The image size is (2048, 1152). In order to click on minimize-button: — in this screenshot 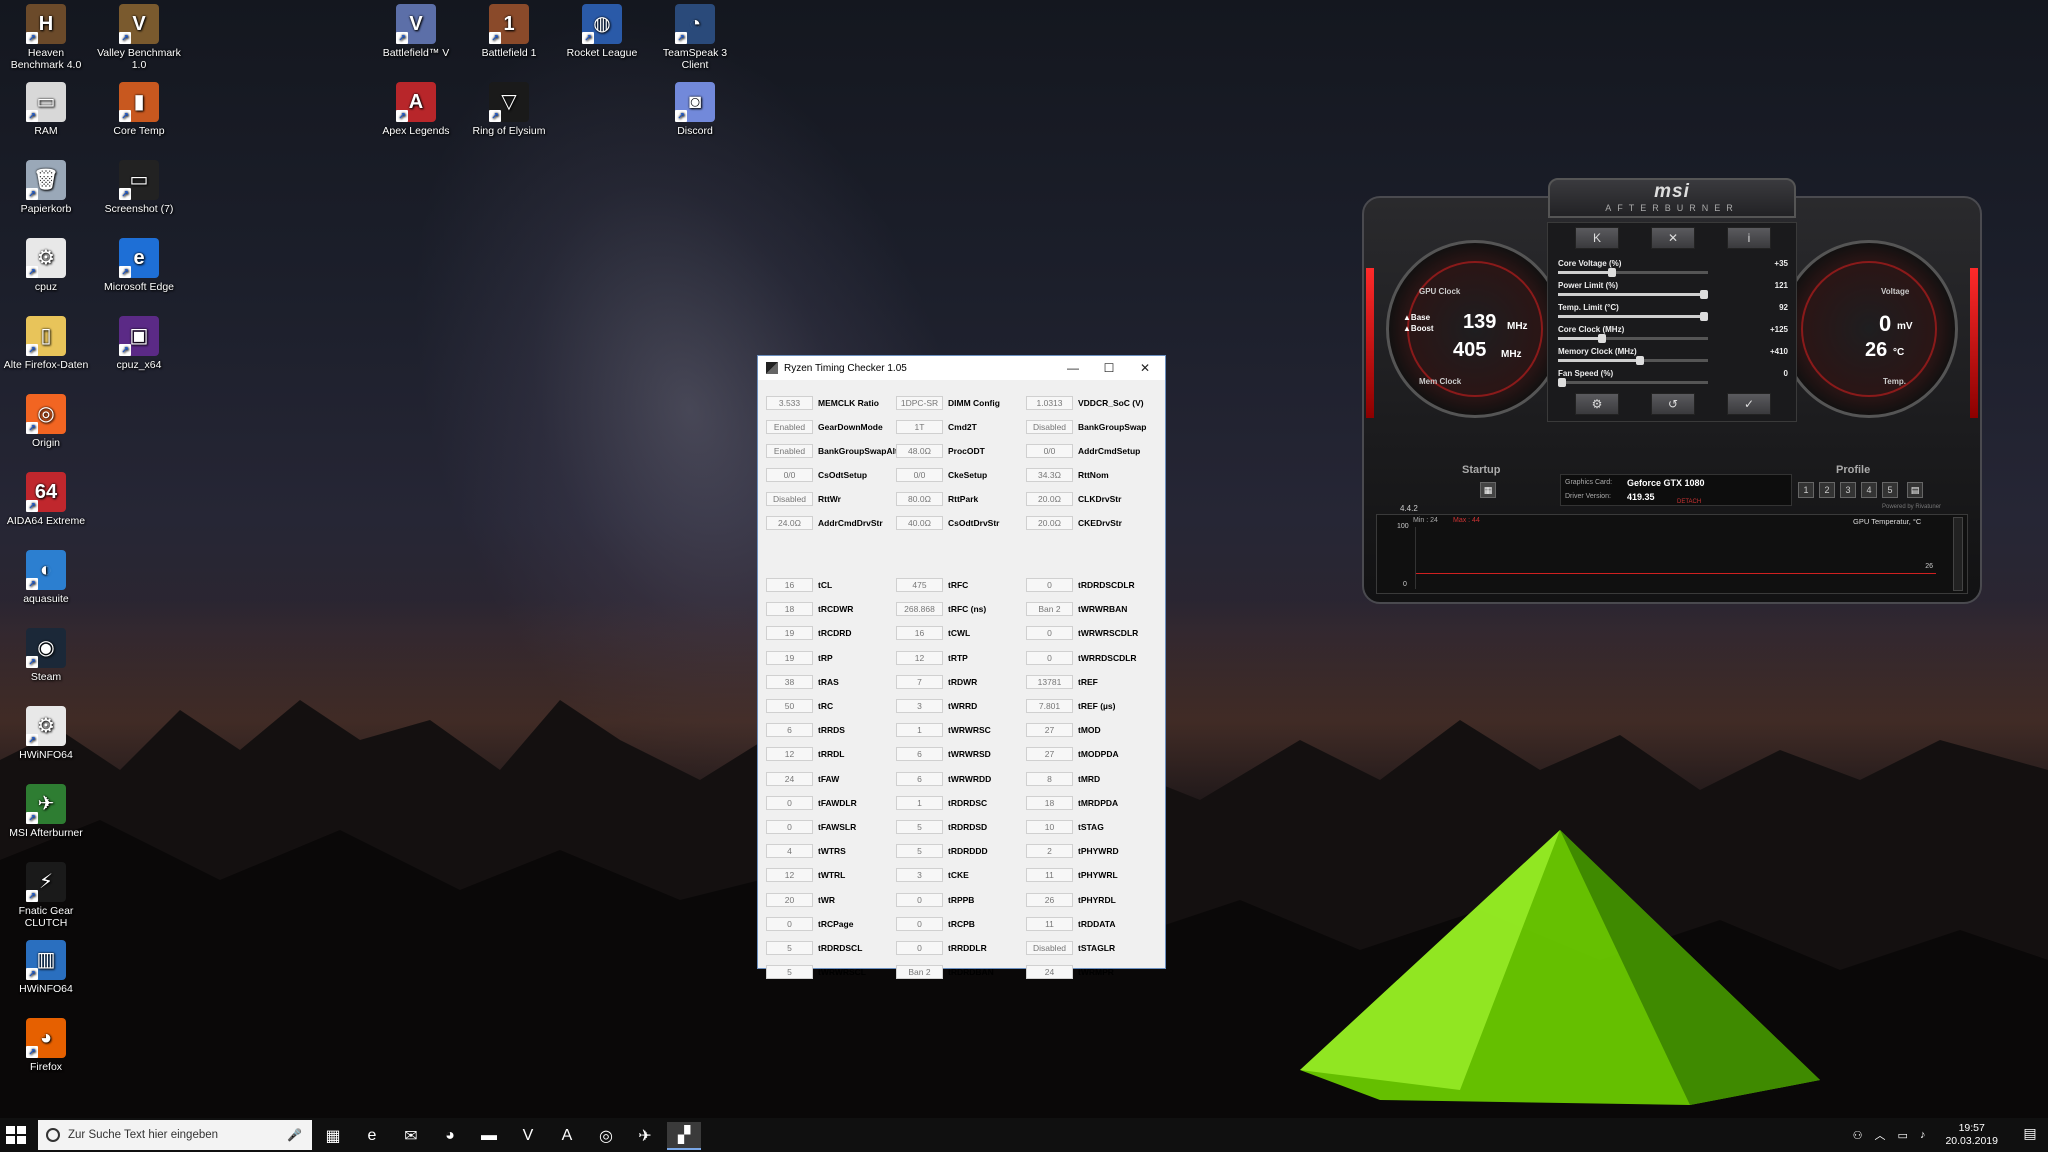, I will do `click(1073, 368)`.